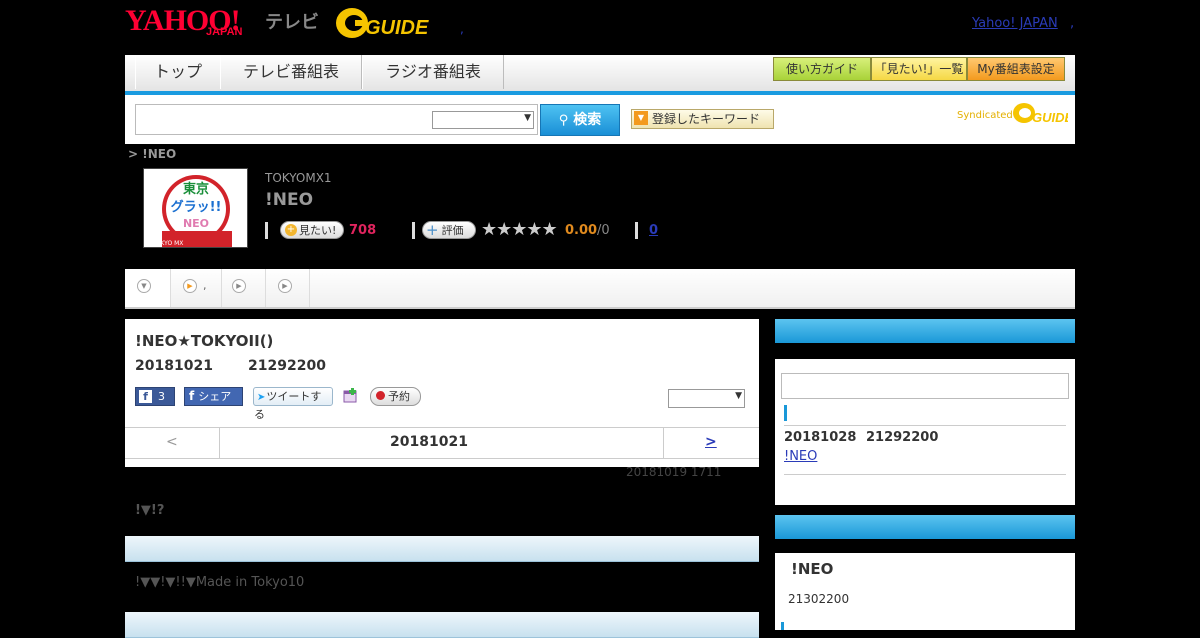 The image size is (1200, 638). I want to click on next-broadcast-time: 21292200, so click(902, 437).